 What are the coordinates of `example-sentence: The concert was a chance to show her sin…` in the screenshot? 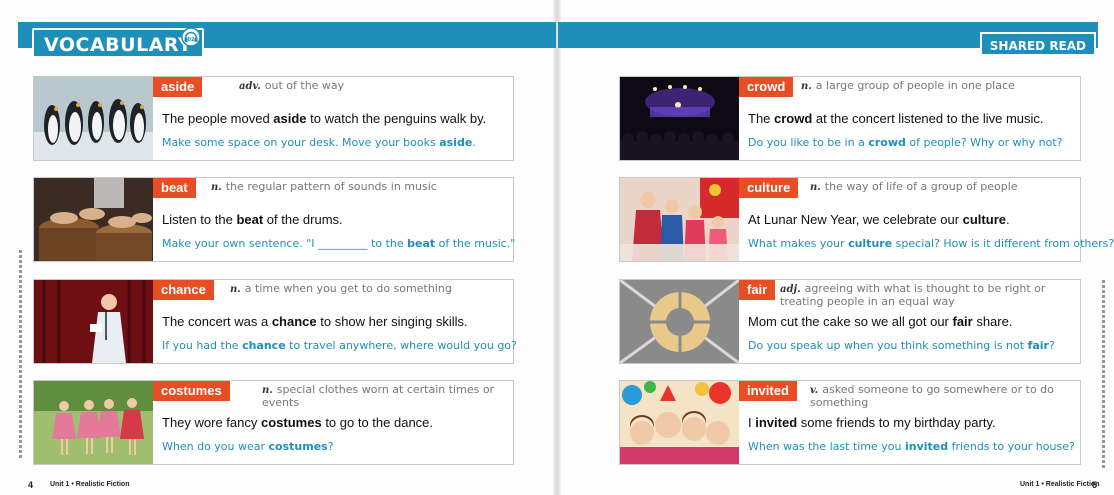 It's located at (315, 321).